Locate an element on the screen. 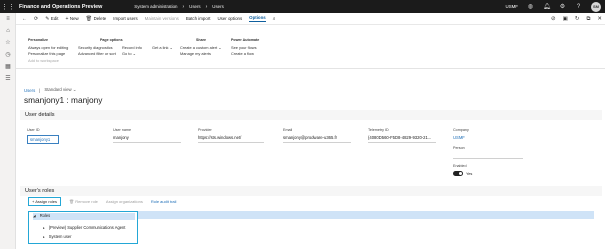  back-icon: ← is located at coordinates (24, 19).